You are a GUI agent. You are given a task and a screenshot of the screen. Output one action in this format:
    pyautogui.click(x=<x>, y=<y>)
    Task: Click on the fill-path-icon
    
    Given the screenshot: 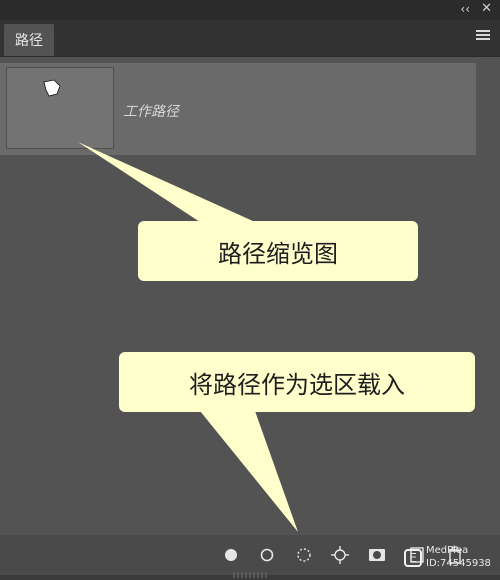 What is the action you would take?
    pyautogui.click(x=231, y=555)
    